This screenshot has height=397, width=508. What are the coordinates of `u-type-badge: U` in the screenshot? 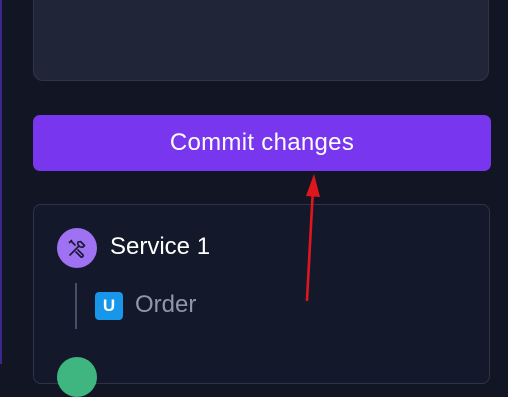 It's located at (109, 306).